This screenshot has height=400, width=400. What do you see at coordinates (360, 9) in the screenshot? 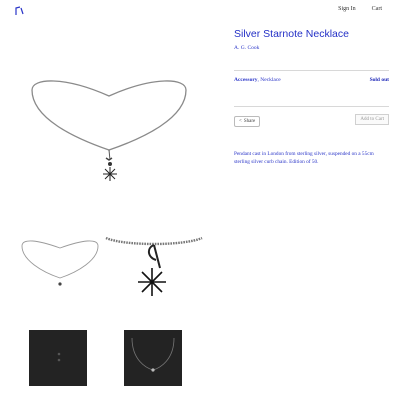
I see `top-nav: Sign In Cart` at bounding box center [360, 9].